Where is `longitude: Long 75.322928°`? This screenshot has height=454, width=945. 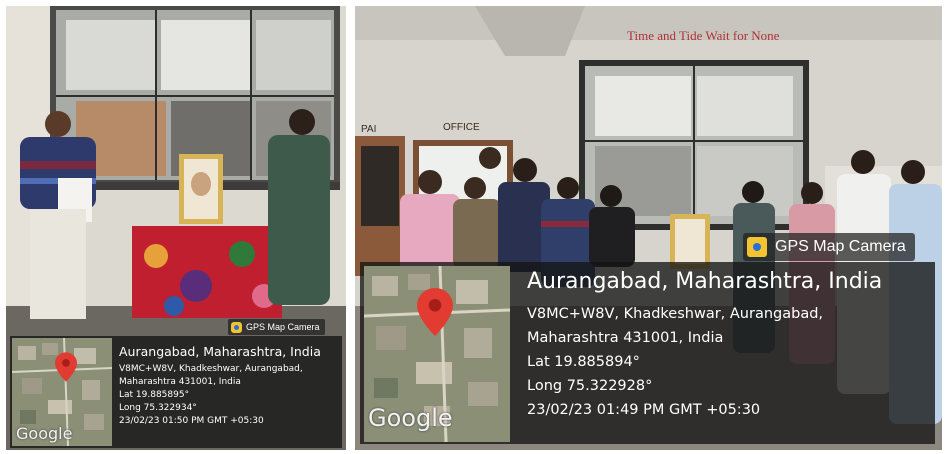 longitude: Long 75.322928° is located at coordinates (590, 385).